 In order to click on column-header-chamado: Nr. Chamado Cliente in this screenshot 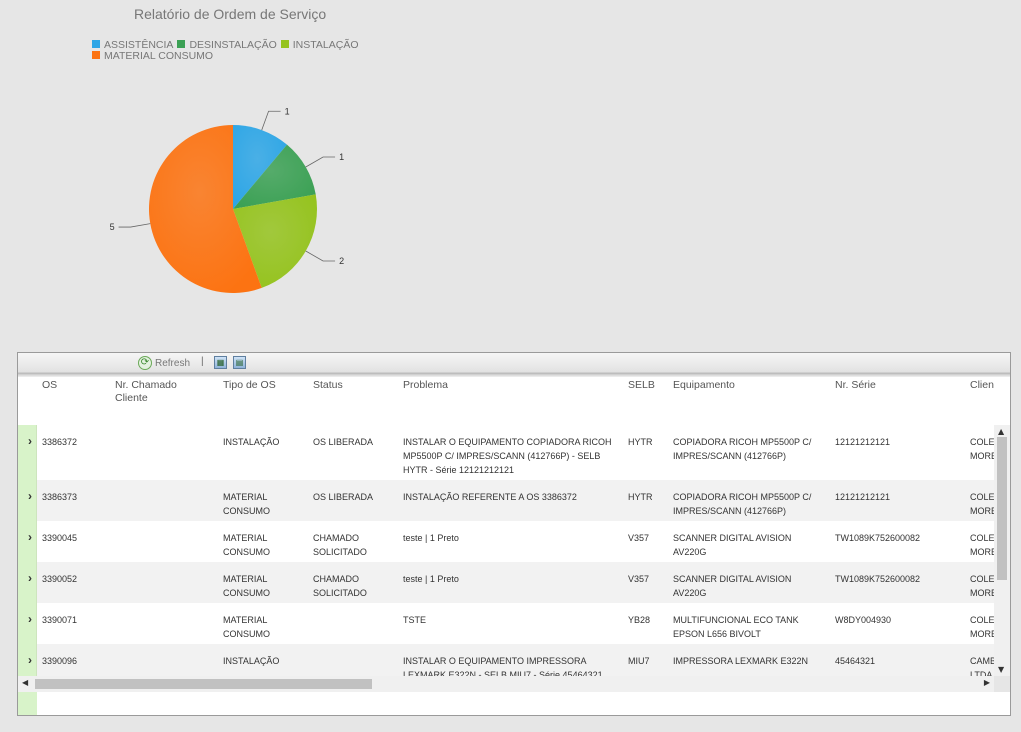, I will do `click(155, 392)`.